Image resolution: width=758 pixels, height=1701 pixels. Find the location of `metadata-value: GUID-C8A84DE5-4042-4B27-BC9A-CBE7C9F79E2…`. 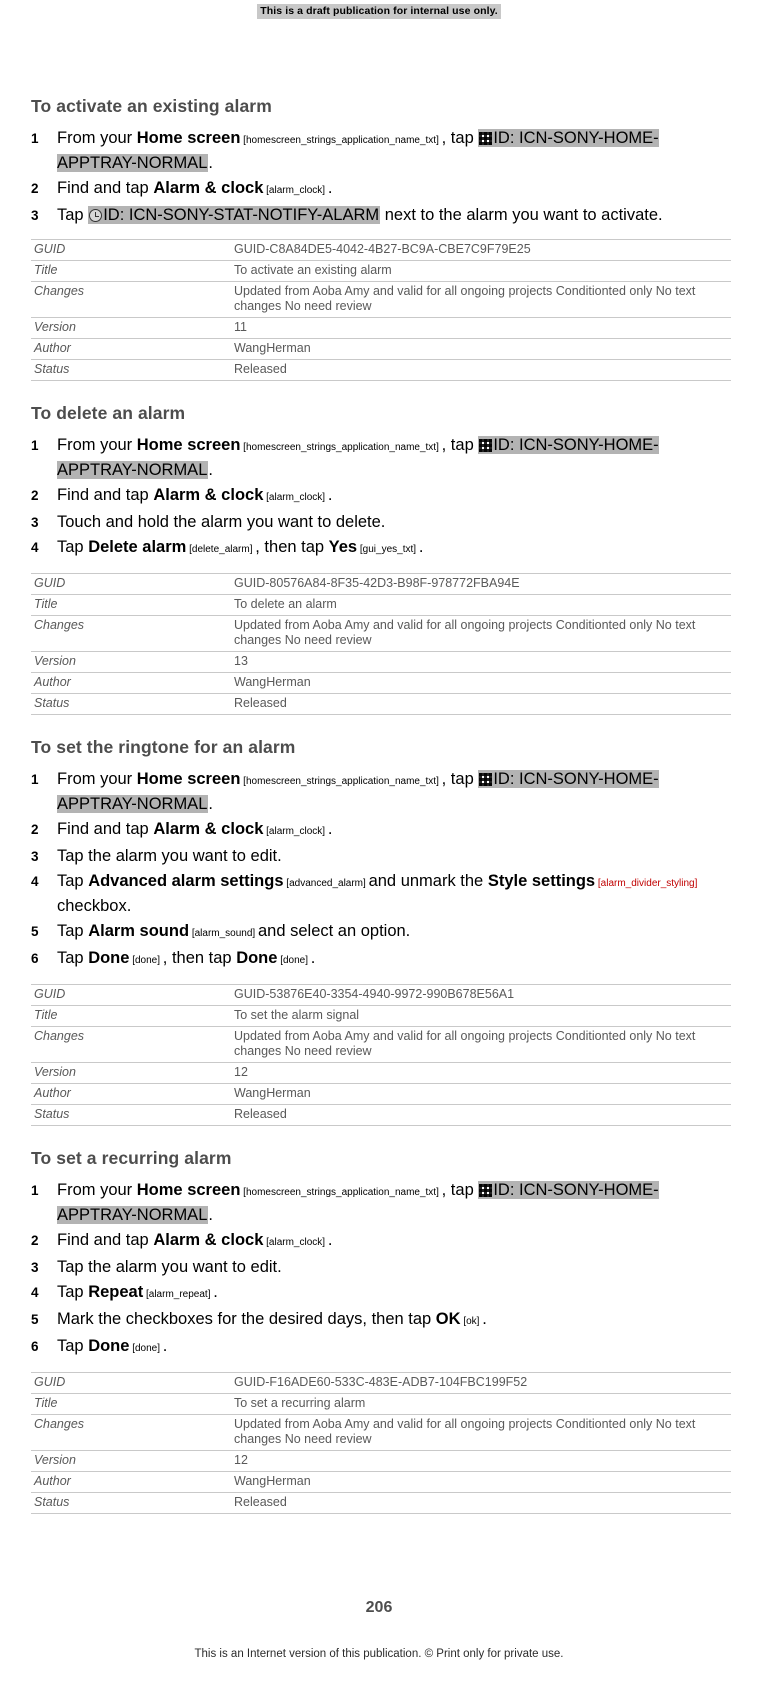

metadata-value: GUID-C8A84DE5-4042-4B27-BC9A-CBE7C9F79E2… is located at coordinates (481, 250).